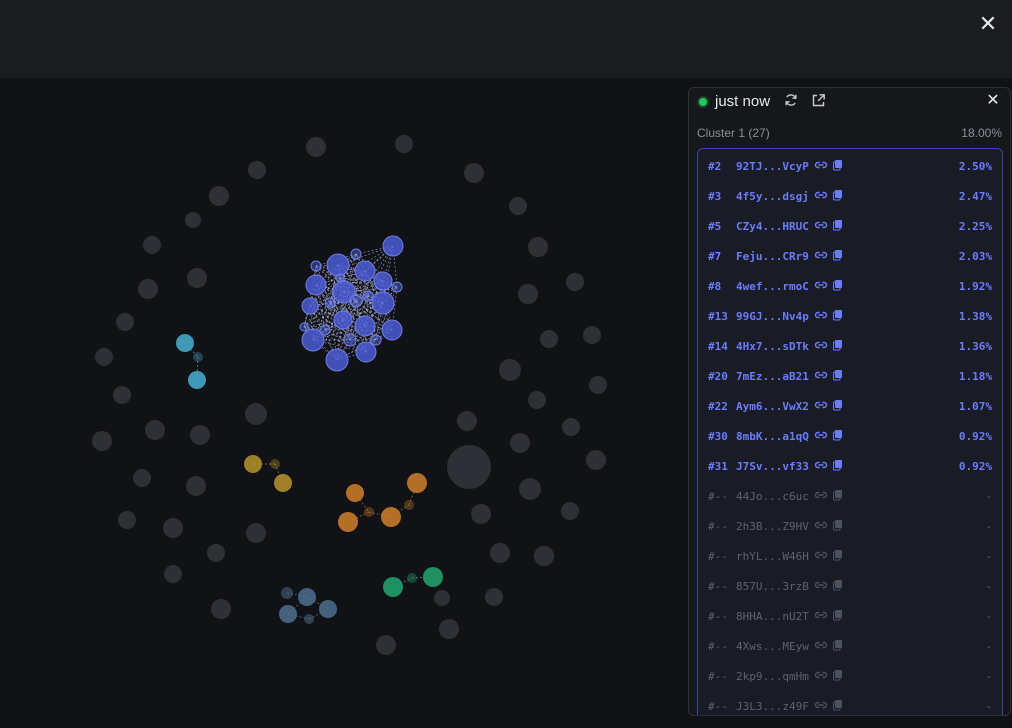 The height and width of the screenshot is (728, 1012). Describe the element at coordinates (850, 406) in the screenshot. I see `holder-row: #22 Aym6...VwX2 1.07%` at that location.